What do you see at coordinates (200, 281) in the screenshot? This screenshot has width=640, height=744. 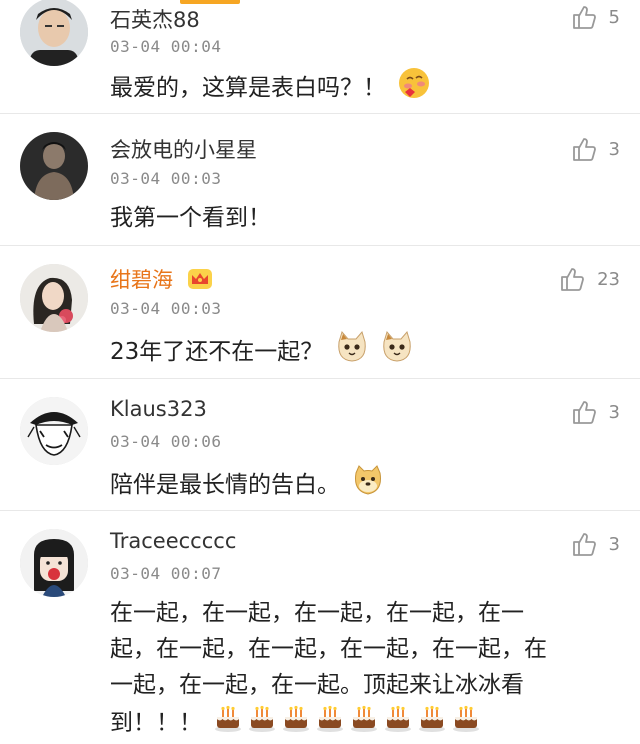 I see `crown-icon` at bounding box center [200, 281].